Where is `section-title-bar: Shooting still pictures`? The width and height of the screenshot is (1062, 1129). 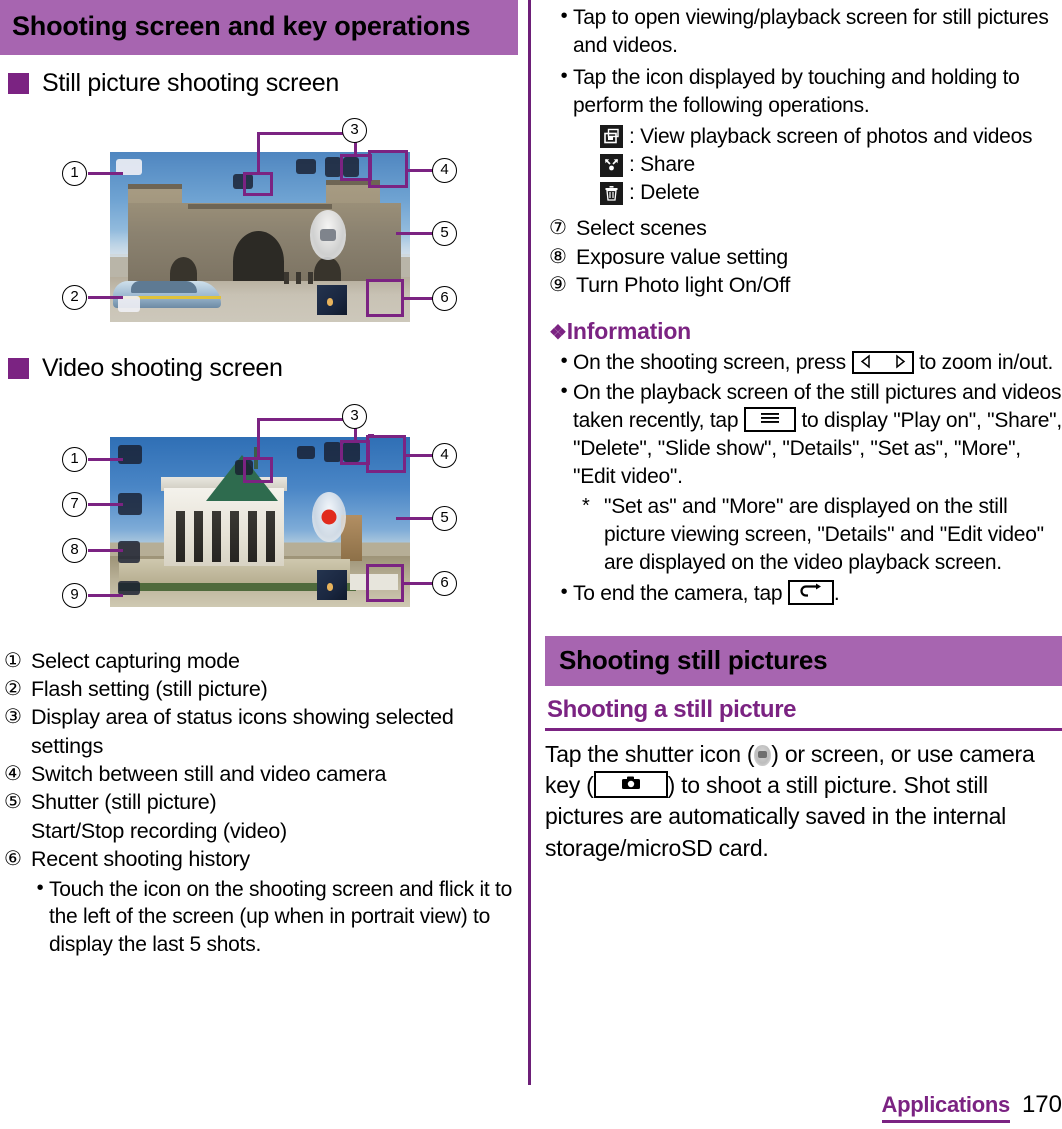 section-title-bar: Shooting still pictures is located at coordinates (803, 660).